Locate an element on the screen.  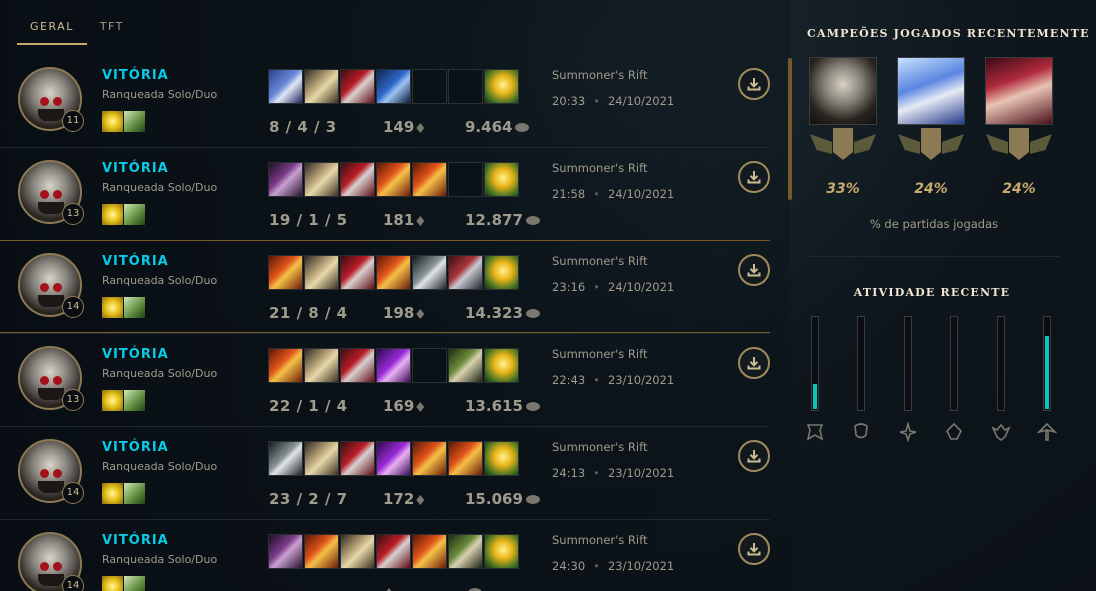
row-highlight-bottom is located at coordinates (385, 332).